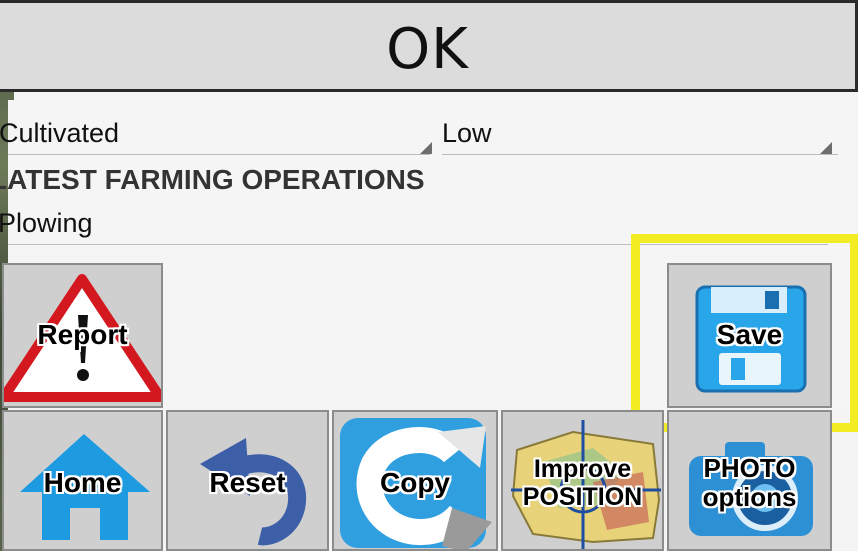 This screenshot has height=551, width=858. What do you see at coordinates (642, 133) in the screenshot?
I see `intensity-spinner: Low` at bounding box center [642, 133].